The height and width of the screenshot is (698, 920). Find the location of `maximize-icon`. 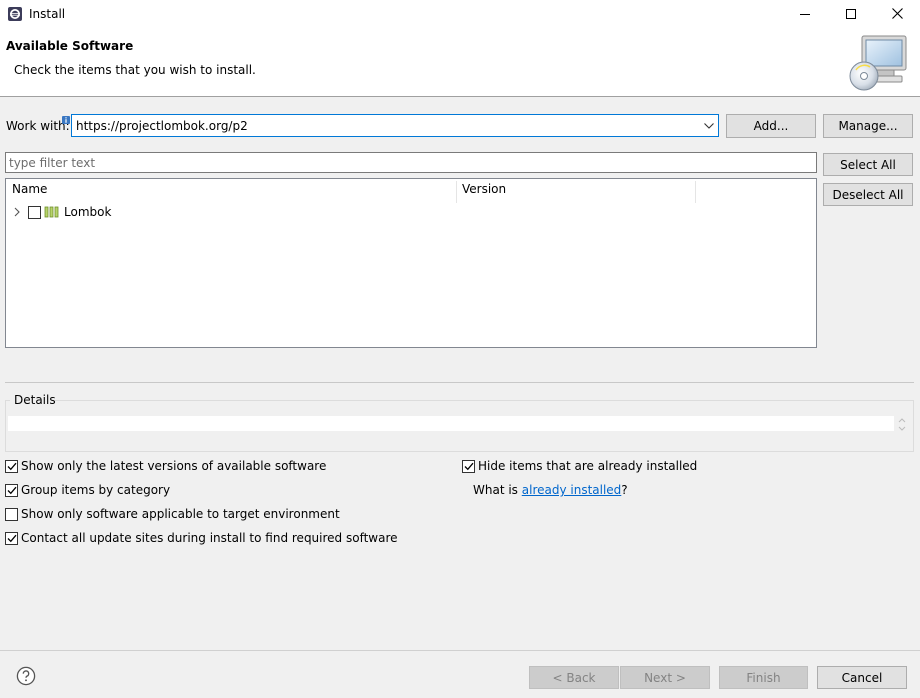

maximize-icon is located at coordinates (851, 15).